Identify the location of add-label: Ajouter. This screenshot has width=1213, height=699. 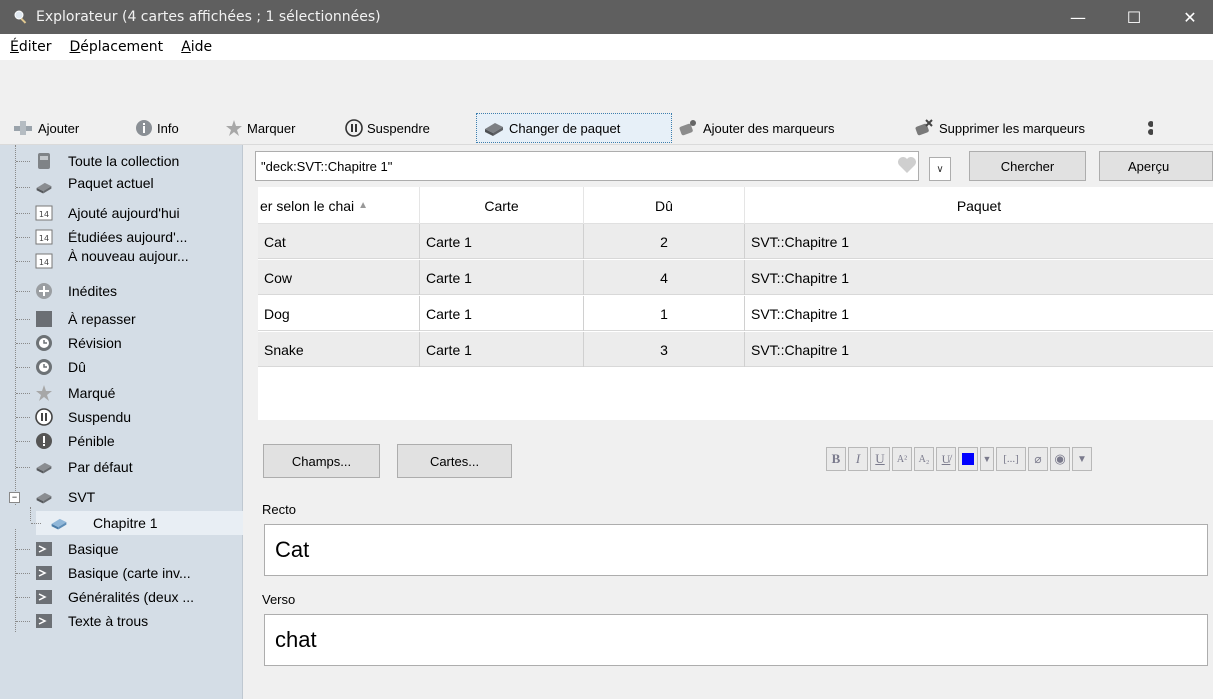
(59, 128).